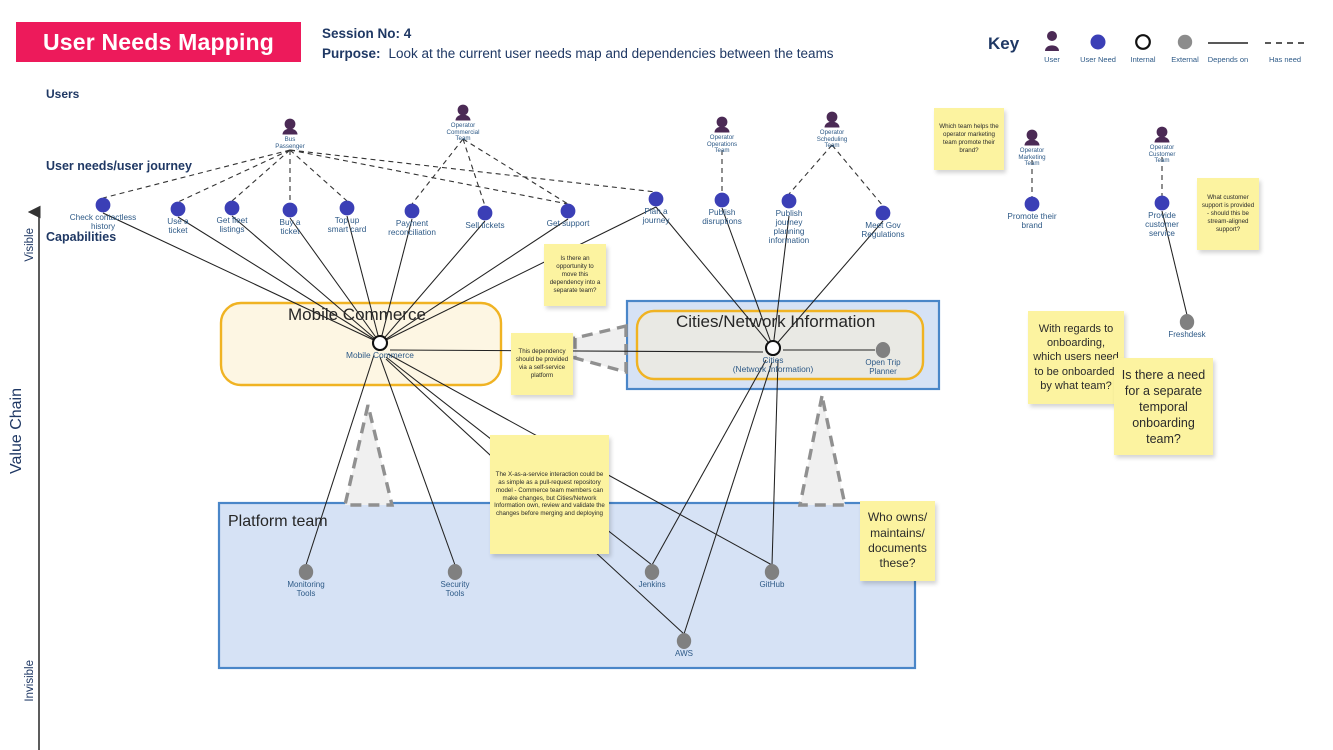 This screenshot has height=750, width=1333. I want to click on page-title-text: User Needs Mapping, so click(158, 41).